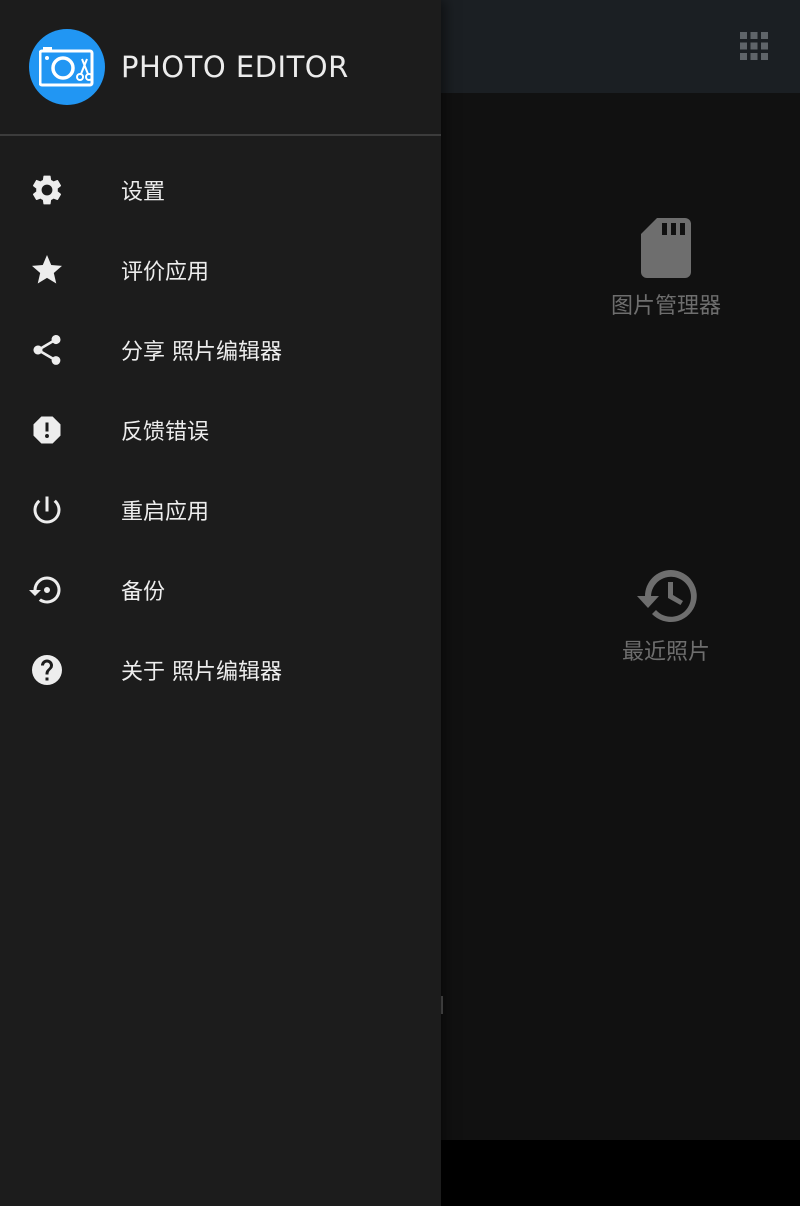 This screenshot has height=1206, width=800. Describe the element at coordinates (220, 590) in the screenshot. I see `menu-item-backup: 备份` at that location.